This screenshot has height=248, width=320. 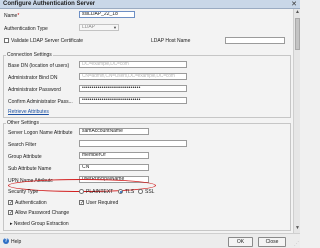 What do you see at coordinates (133, 143) in the screenshot?
I see `search-filter-input` at bounding box center [133, 143].